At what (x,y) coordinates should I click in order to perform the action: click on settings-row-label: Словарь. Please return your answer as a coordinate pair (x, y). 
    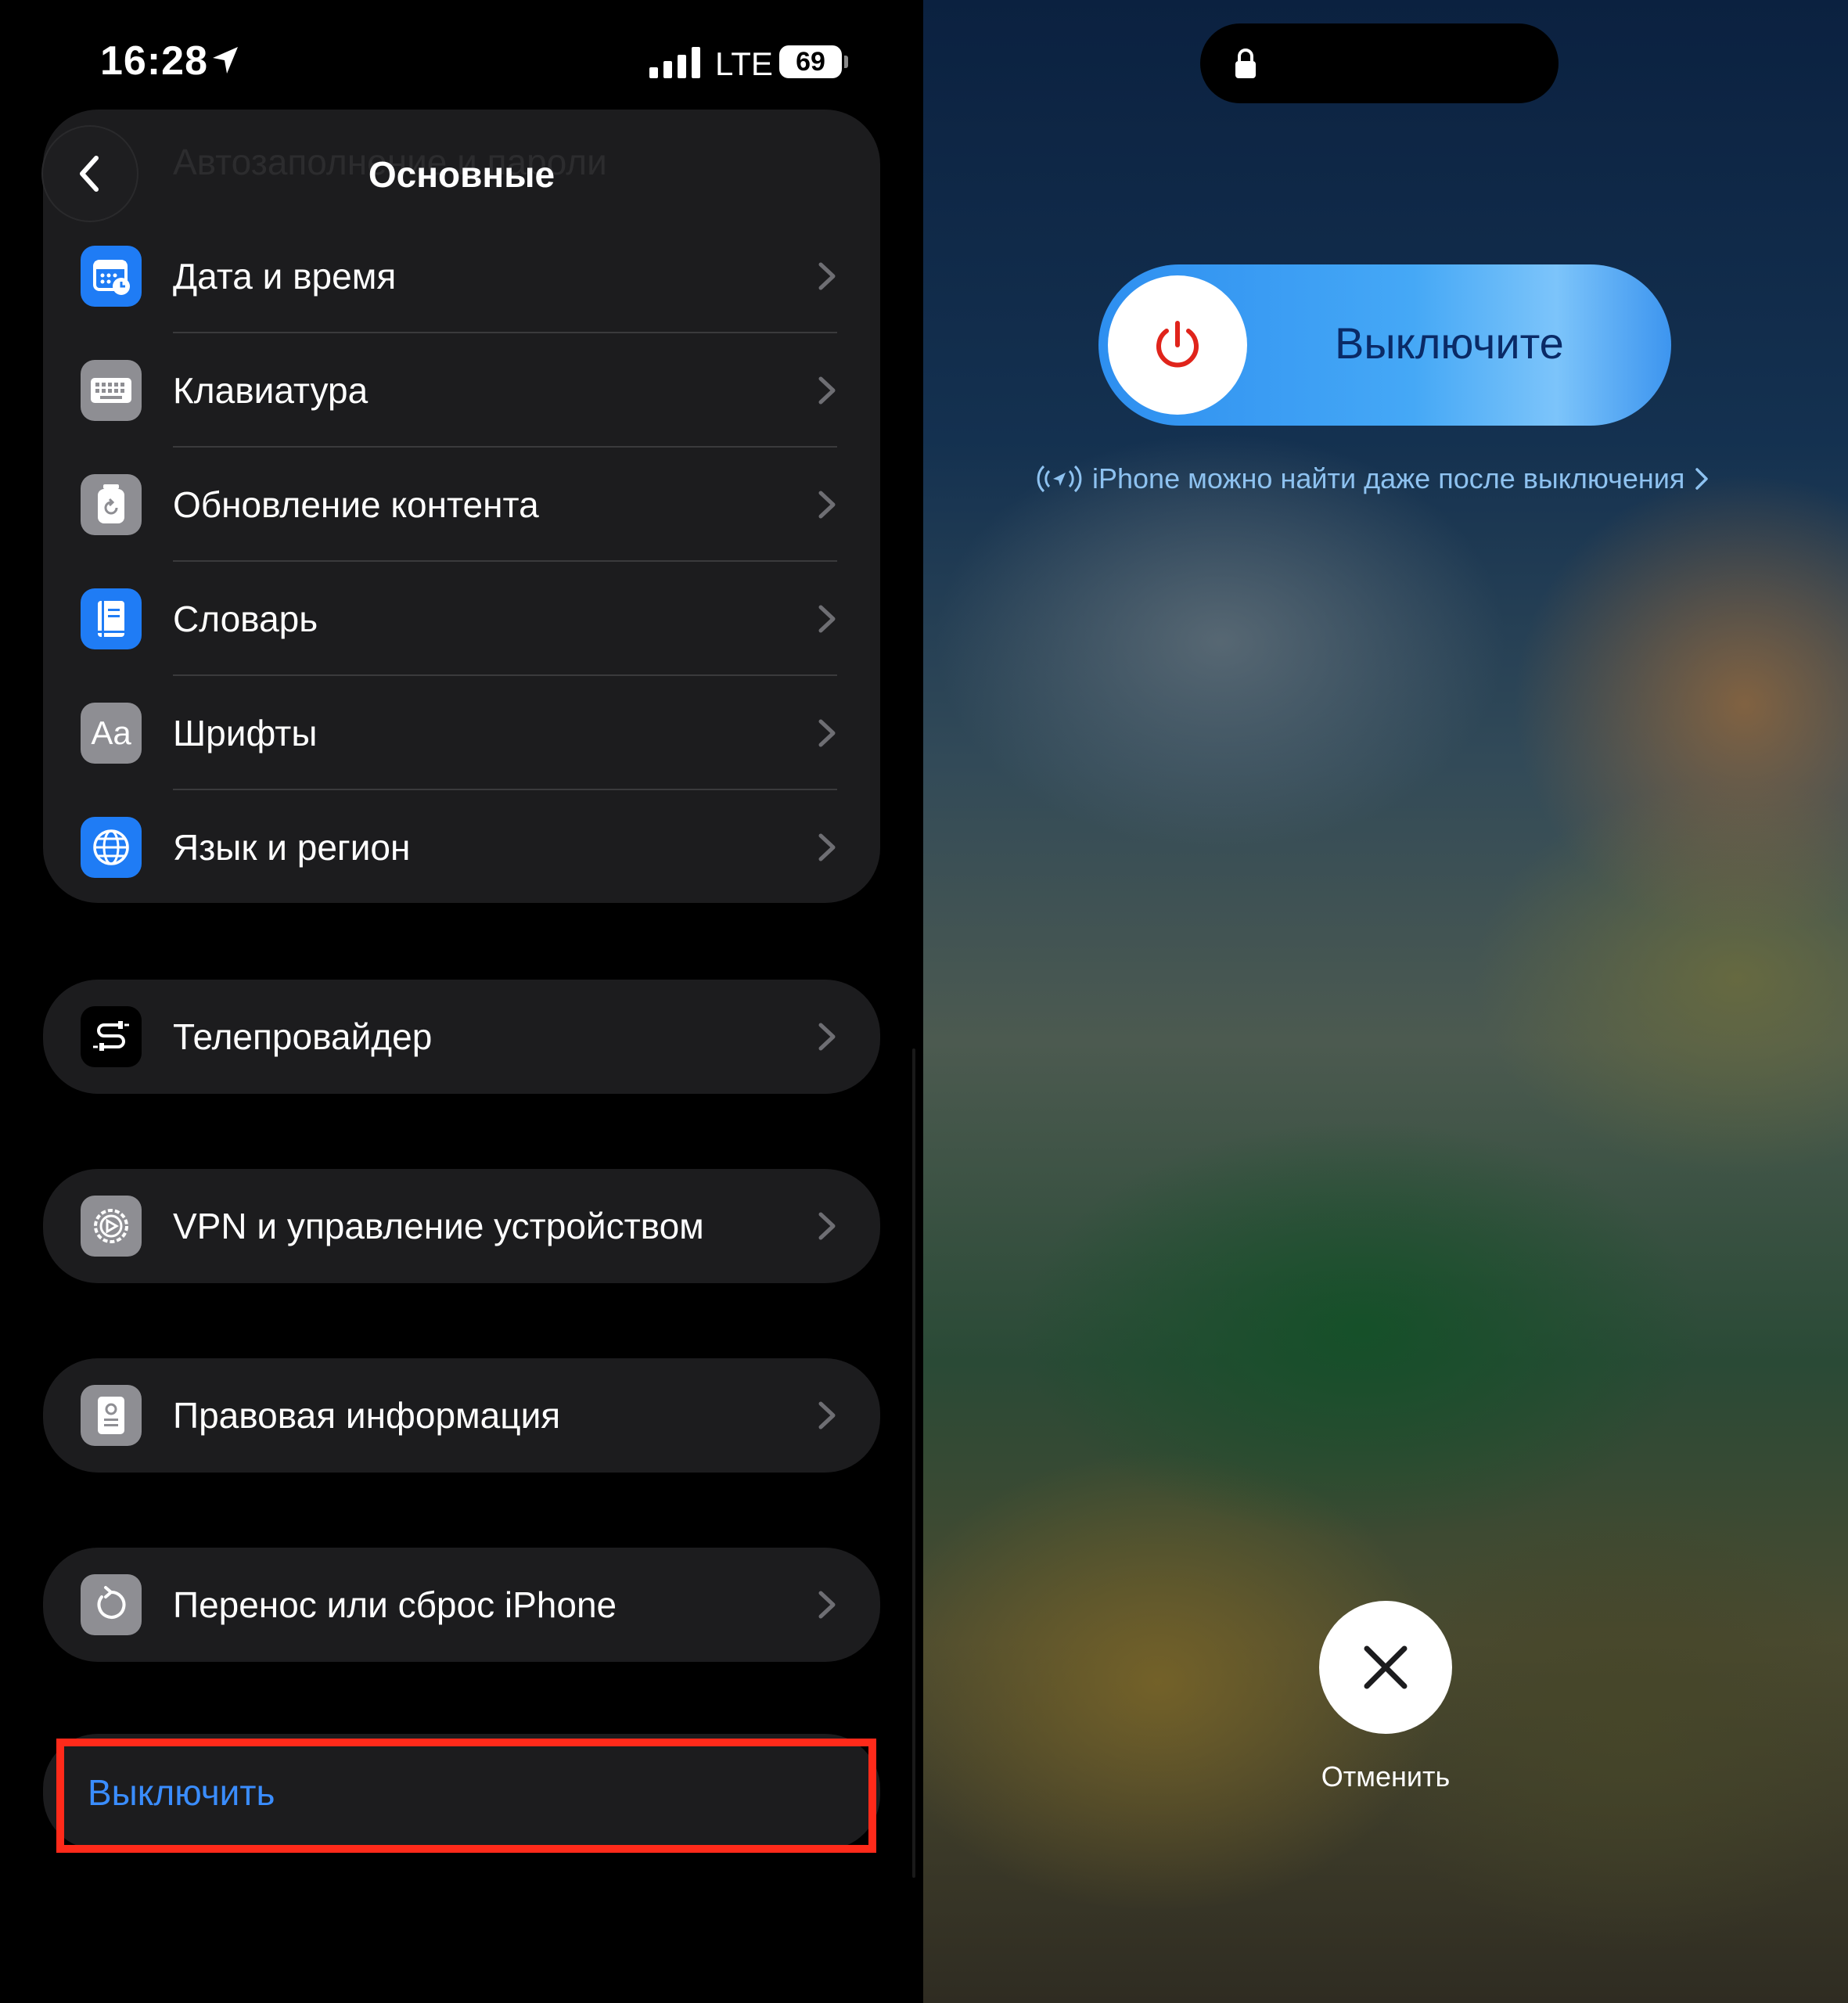
    Looking at the image, I should click on (245, 619).